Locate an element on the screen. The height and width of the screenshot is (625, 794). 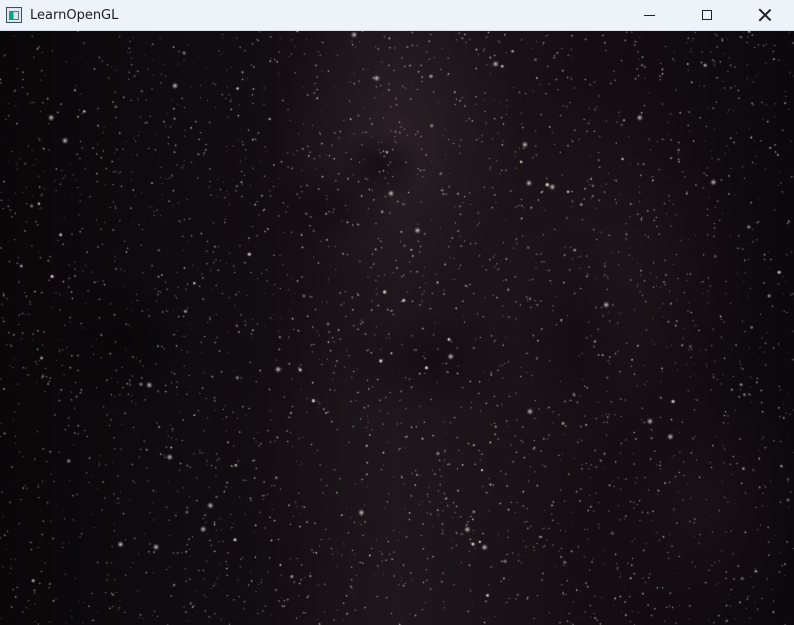
close-icon is located at coordinates (765, 15).